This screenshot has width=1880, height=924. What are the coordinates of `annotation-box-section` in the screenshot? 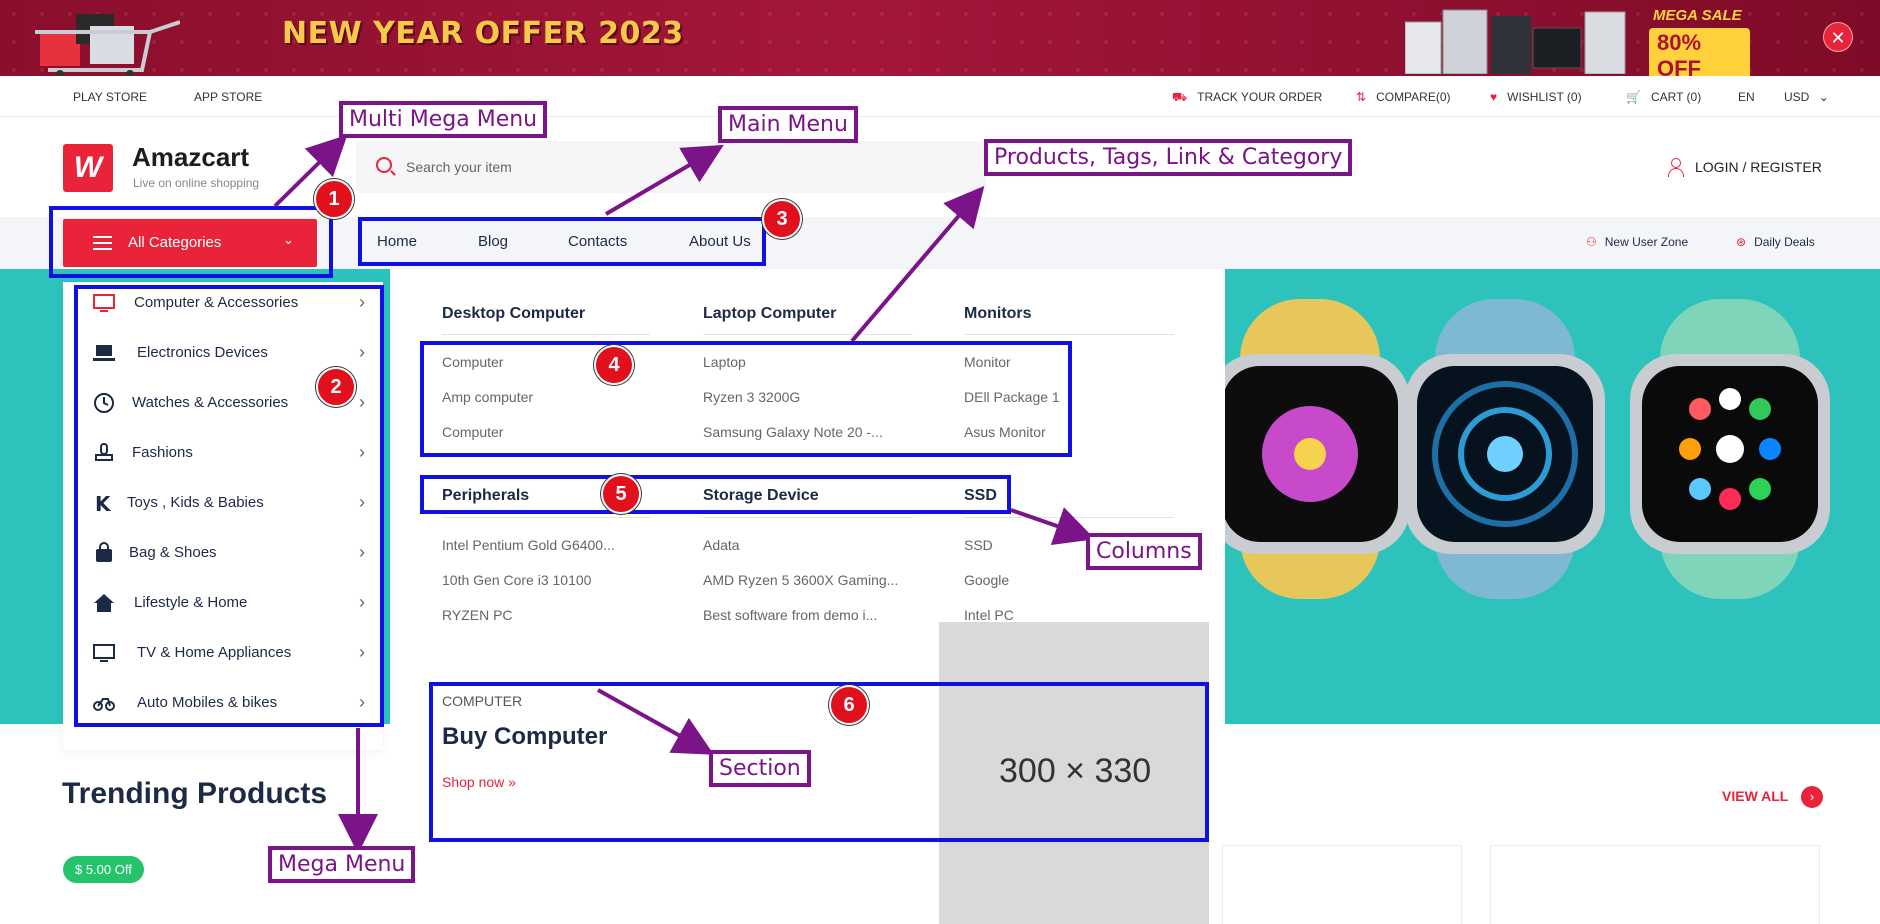 It's located at (819, 762).